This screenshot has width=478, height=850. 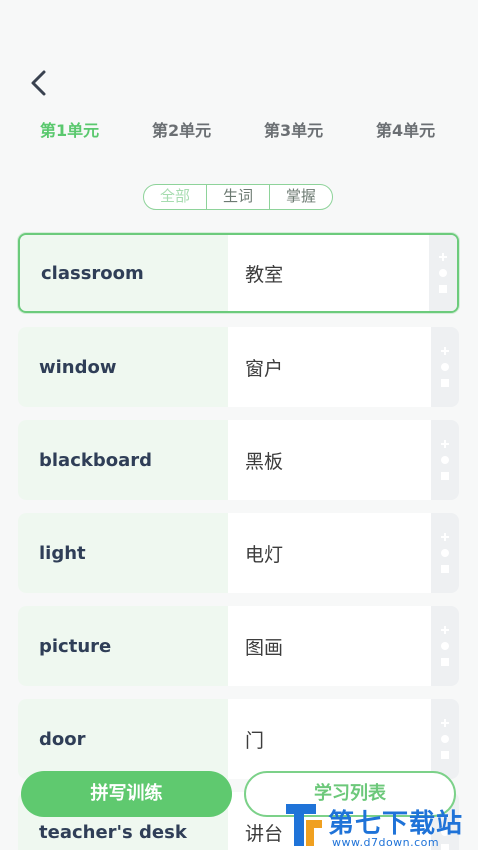 What do you see at coordinates (123, 367) in the screenshot?
I see `word-english: window` at bounding box center [123, 367].